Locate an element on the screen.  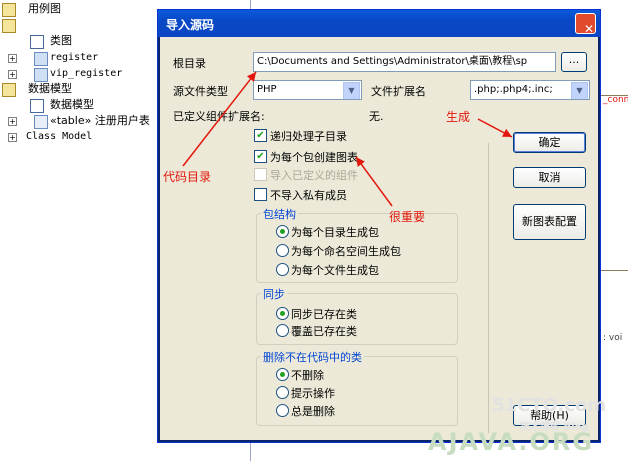
arrow-important is located at coordinates (374, 181).